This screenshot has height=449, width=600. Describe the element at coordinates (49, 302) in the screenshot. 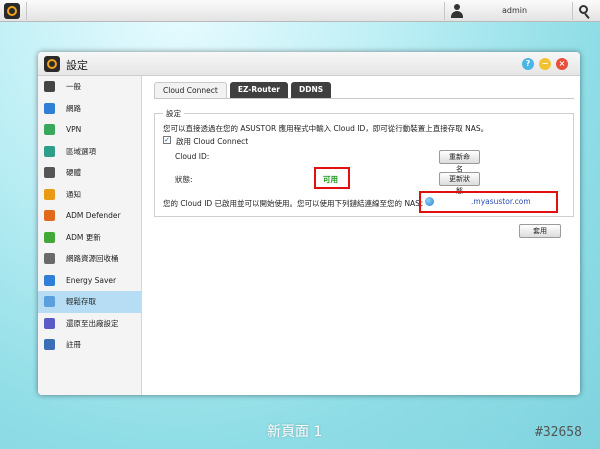

I see `cloud-icon` at that location.